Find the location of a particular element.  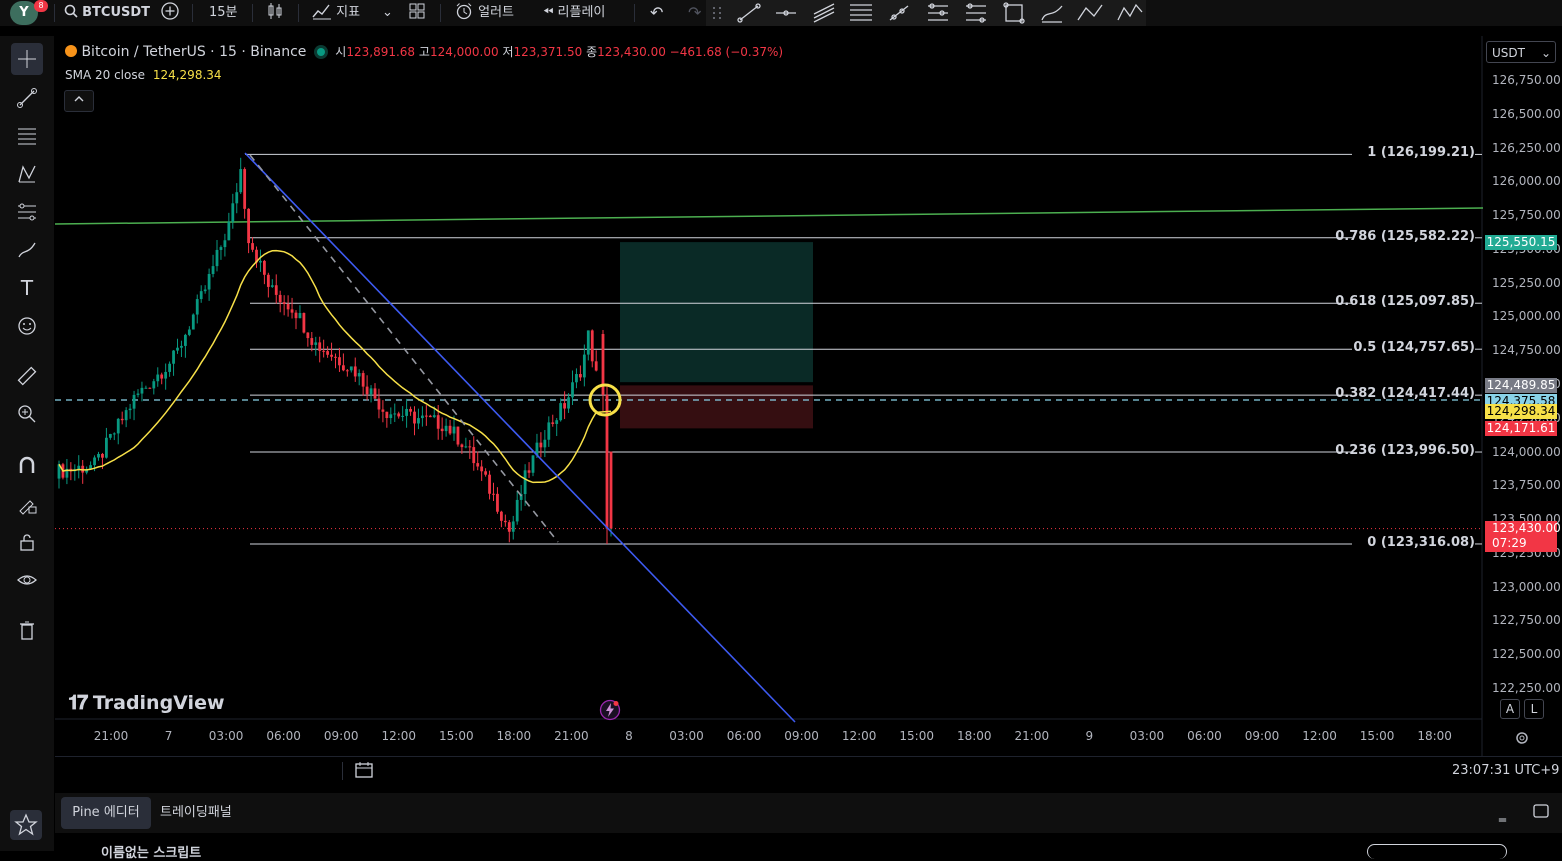

pitchfork-icon is located at coordinates (938, 12).